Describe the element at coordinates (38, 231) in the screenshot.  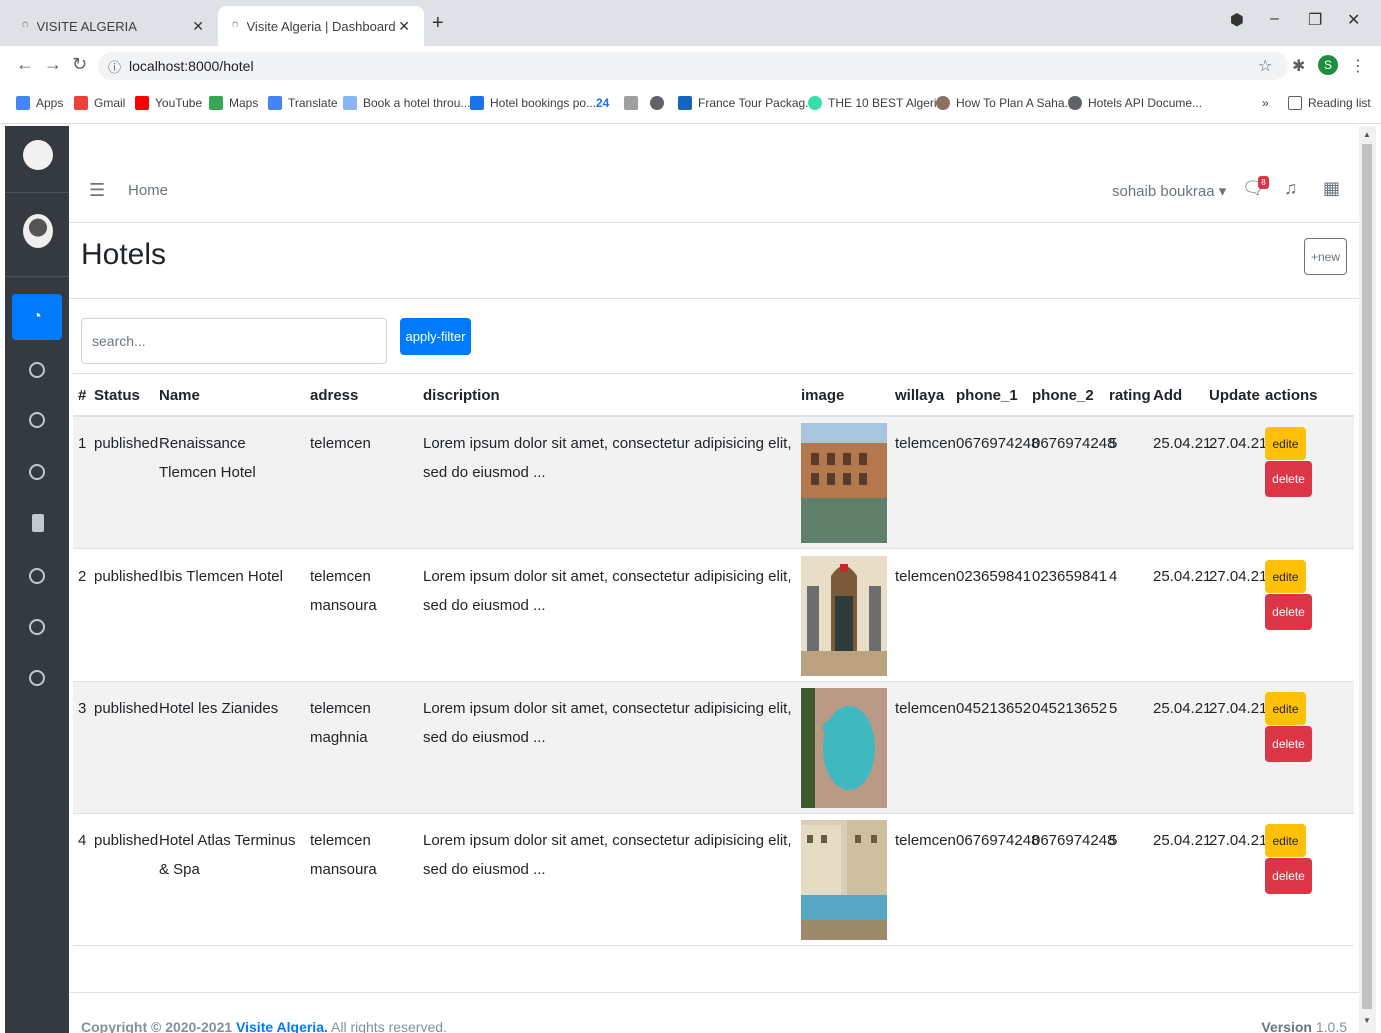
I see `user-avatar` at that location.